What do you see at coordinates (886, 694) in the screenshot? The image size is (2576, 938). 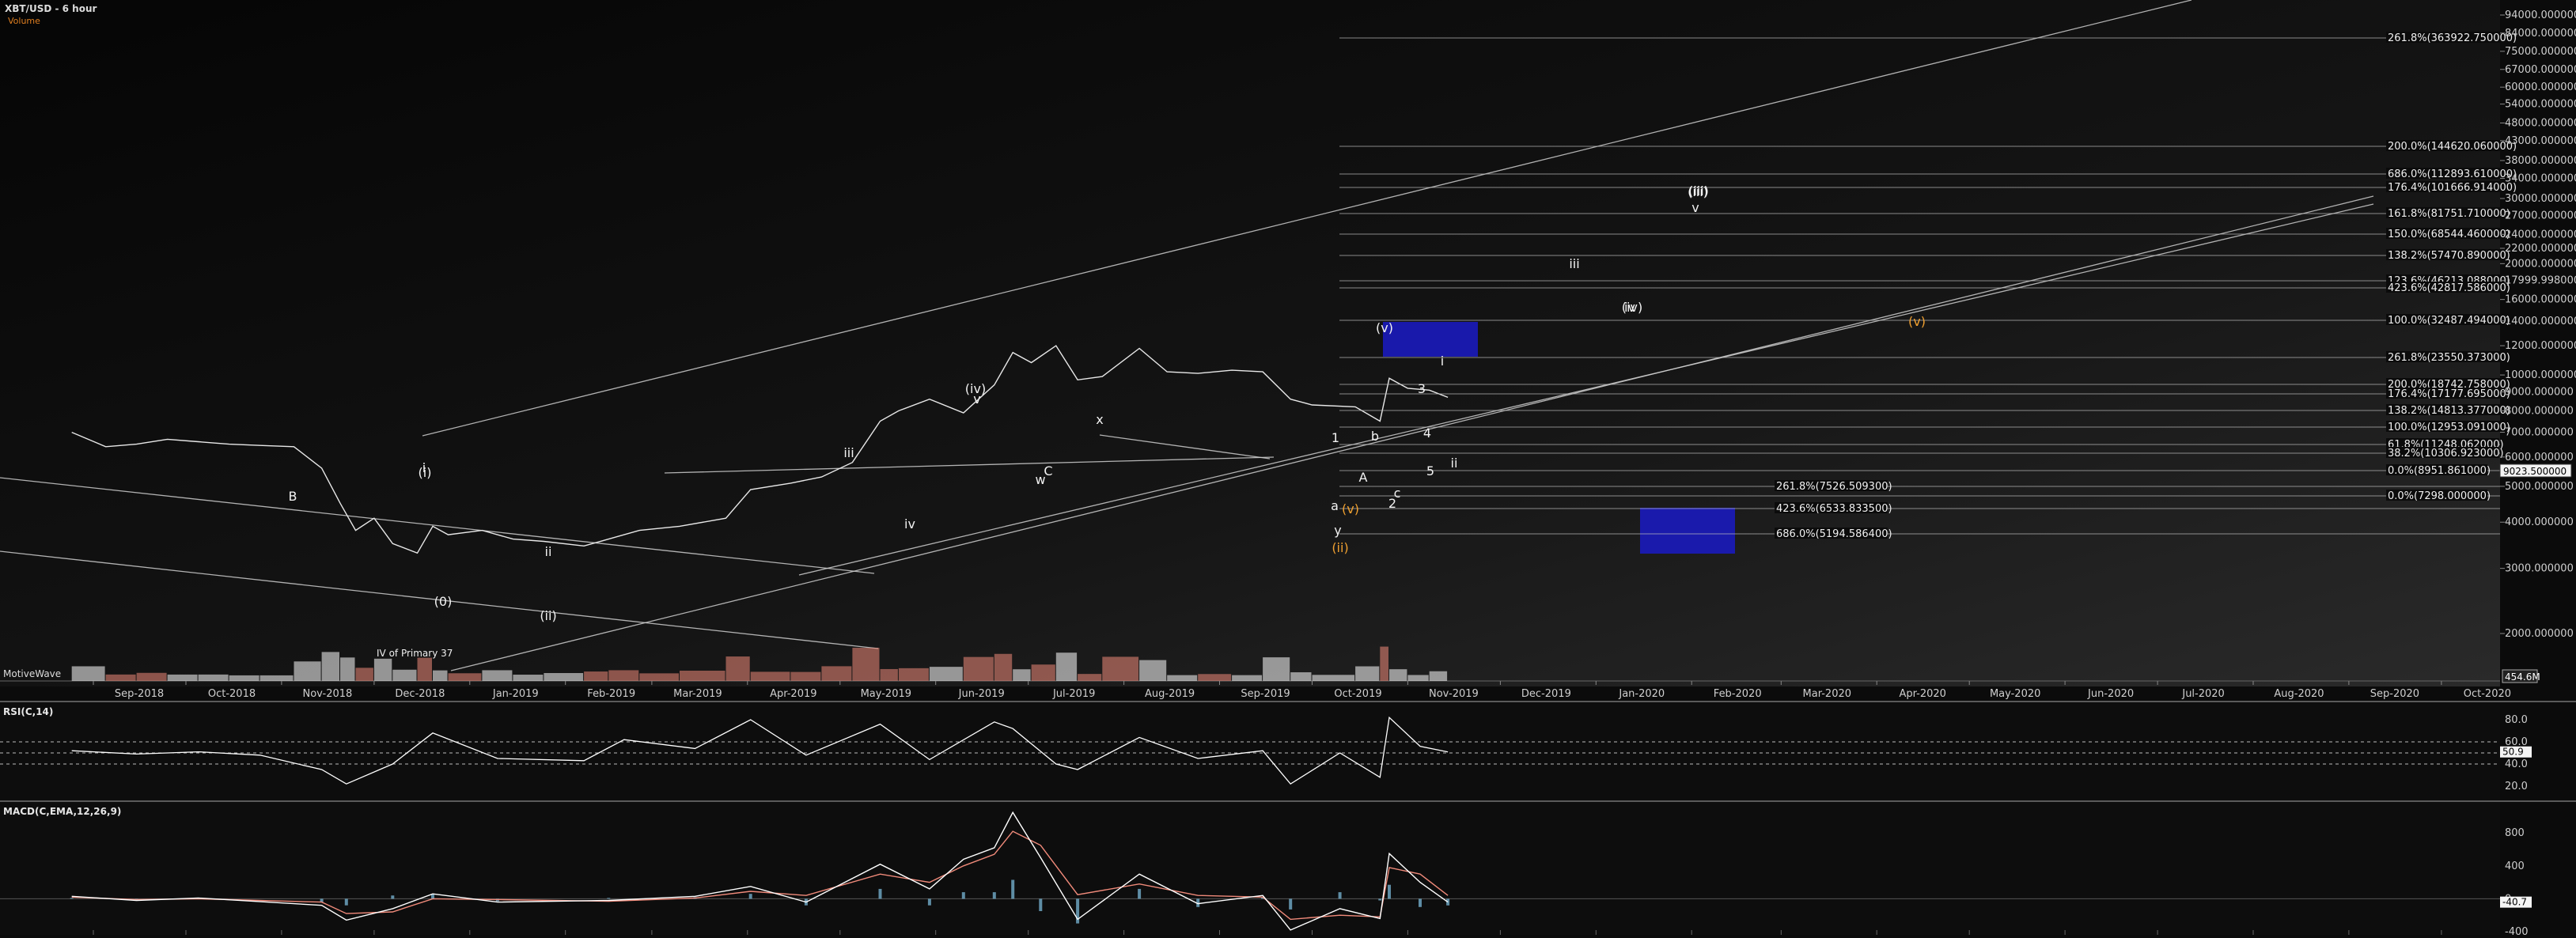 I see `x-tick-label: May-2019` at bounding box center [886, 694].